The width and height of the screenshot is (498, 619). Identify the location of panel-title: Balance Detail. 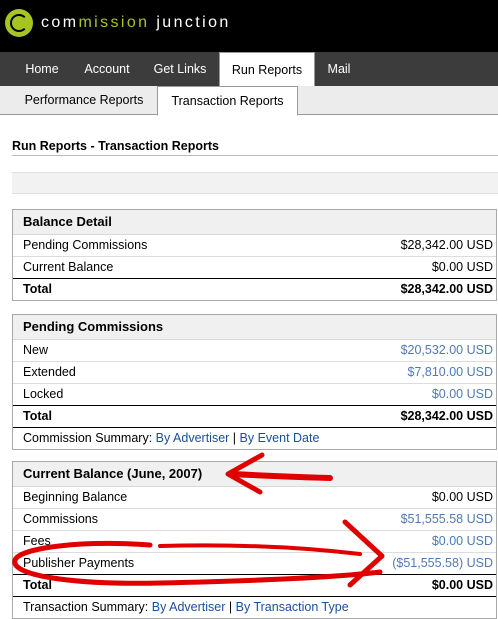
(254, 222).